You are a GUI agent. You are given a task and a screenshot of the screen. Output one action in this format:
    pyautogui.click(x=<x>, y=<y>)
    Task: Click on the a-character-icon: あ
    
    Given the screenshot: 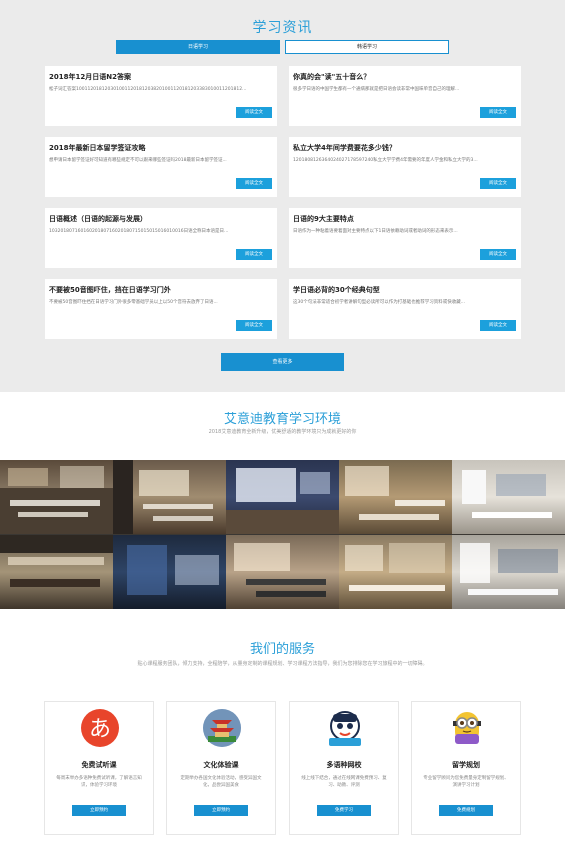 What is the action you would take?
    pyautogui.click(x=100, y=728)
    